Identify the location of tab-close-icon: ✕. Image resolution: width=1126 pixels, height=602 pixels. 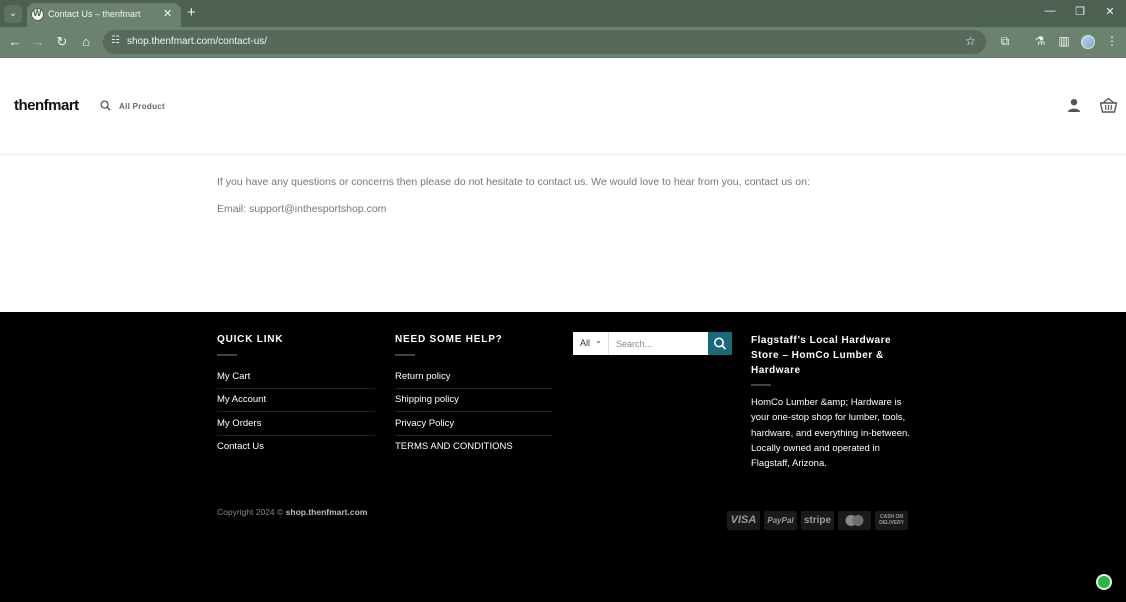
(167, 13).